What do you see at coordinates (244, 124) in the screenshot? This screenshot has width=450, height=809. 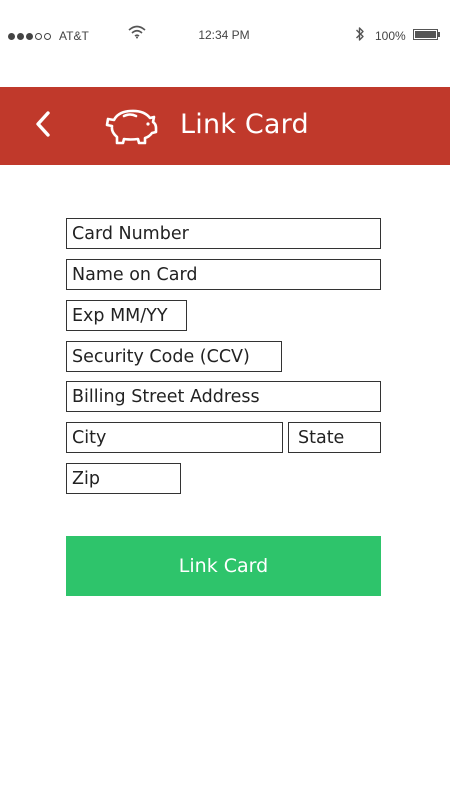 I see `page-title: Link Card` at bounding box center [244, 124].